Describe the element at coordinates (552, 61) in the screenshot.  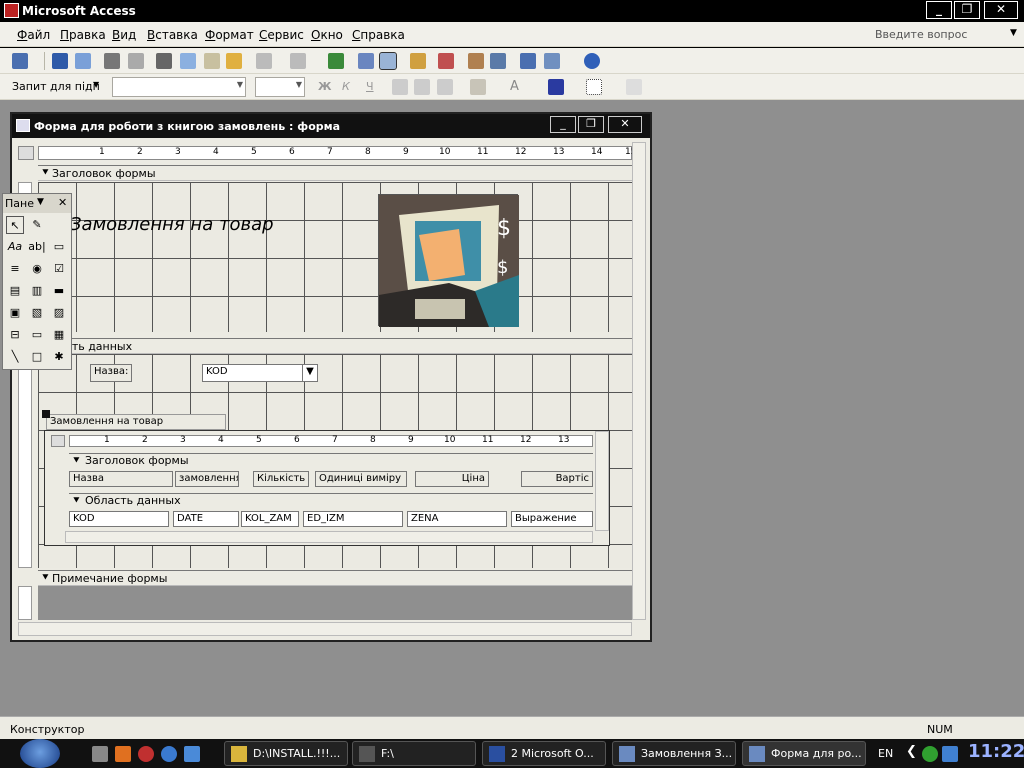
I see `new-object-icon` at that location.